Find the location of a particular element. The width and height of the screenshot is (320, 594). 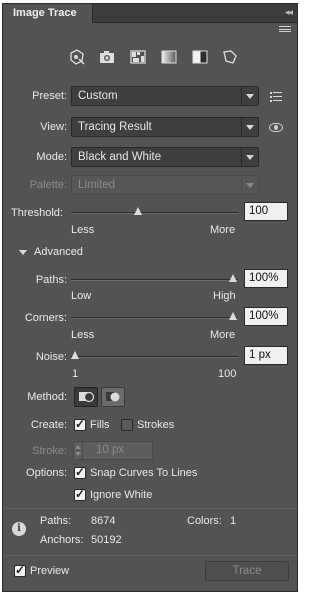

mode-select: Black and White is located at coordinates (165, 157).